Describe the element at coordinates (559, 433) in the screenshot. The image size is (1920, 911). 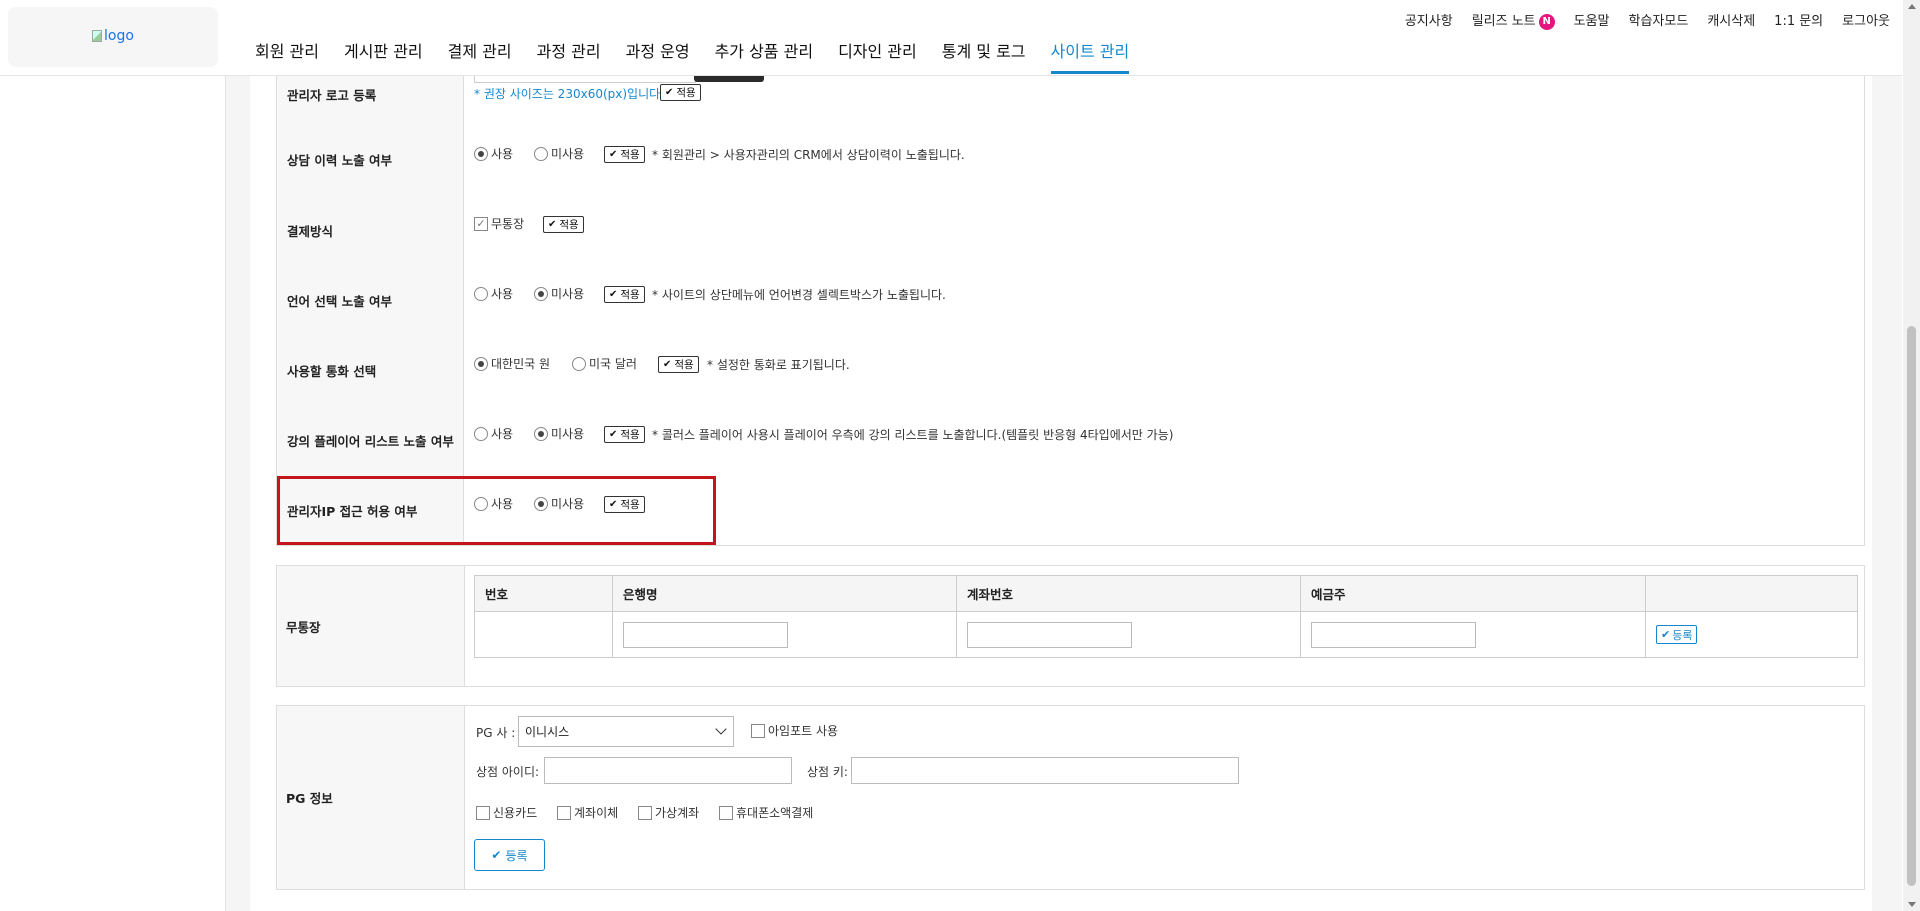
I see `radio-player-list-off: 미사용` at that location.